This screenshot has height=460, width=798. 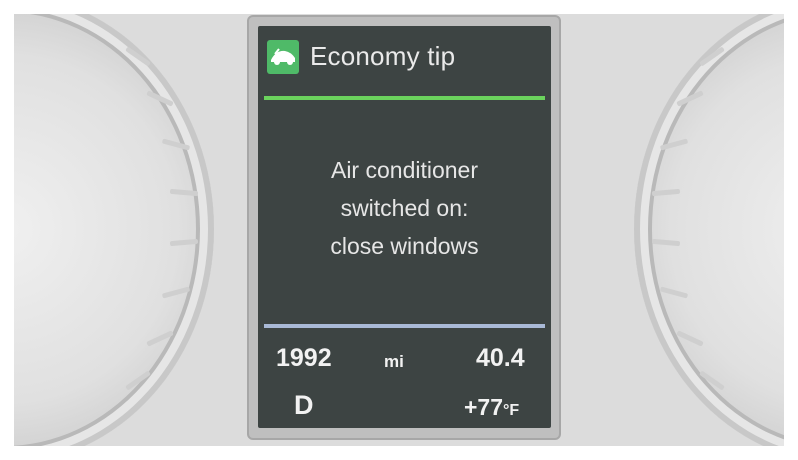 I want to click on gear-indicator: D, so click(x=304, y=405).